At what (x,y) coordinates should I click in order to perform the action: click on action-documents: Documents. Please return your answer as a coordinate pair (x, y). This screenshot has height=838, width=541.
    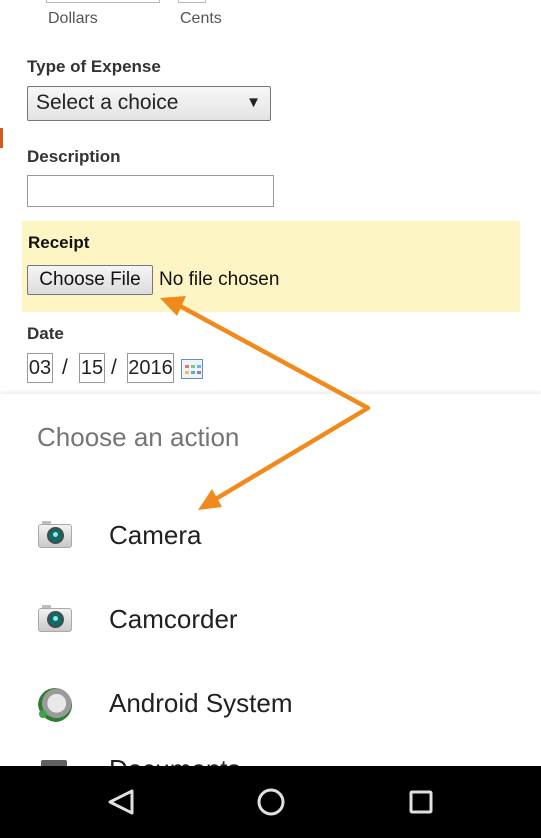
    Looking at the image, I should click on (175, 760).